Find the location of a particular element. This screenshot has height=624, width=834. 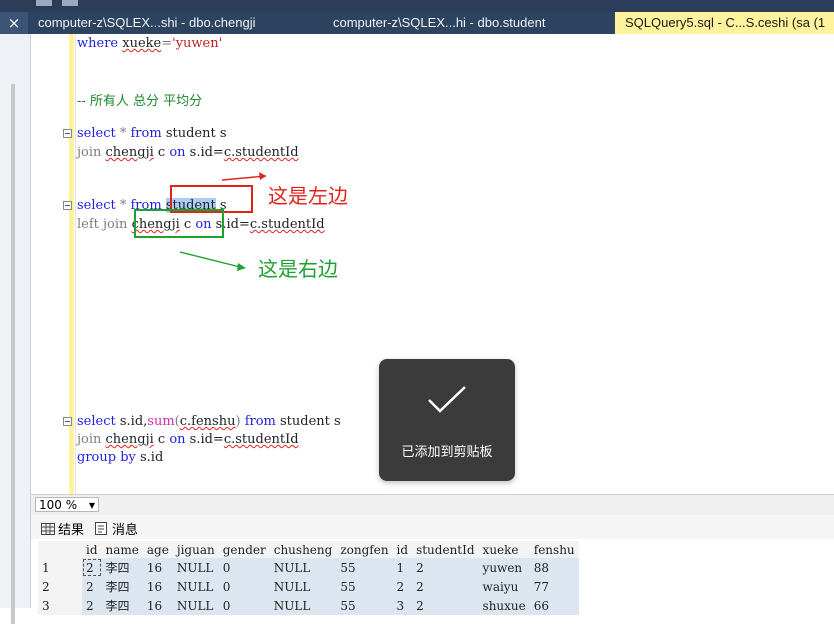

column-header: xueke is located at coordinates (504, 549).